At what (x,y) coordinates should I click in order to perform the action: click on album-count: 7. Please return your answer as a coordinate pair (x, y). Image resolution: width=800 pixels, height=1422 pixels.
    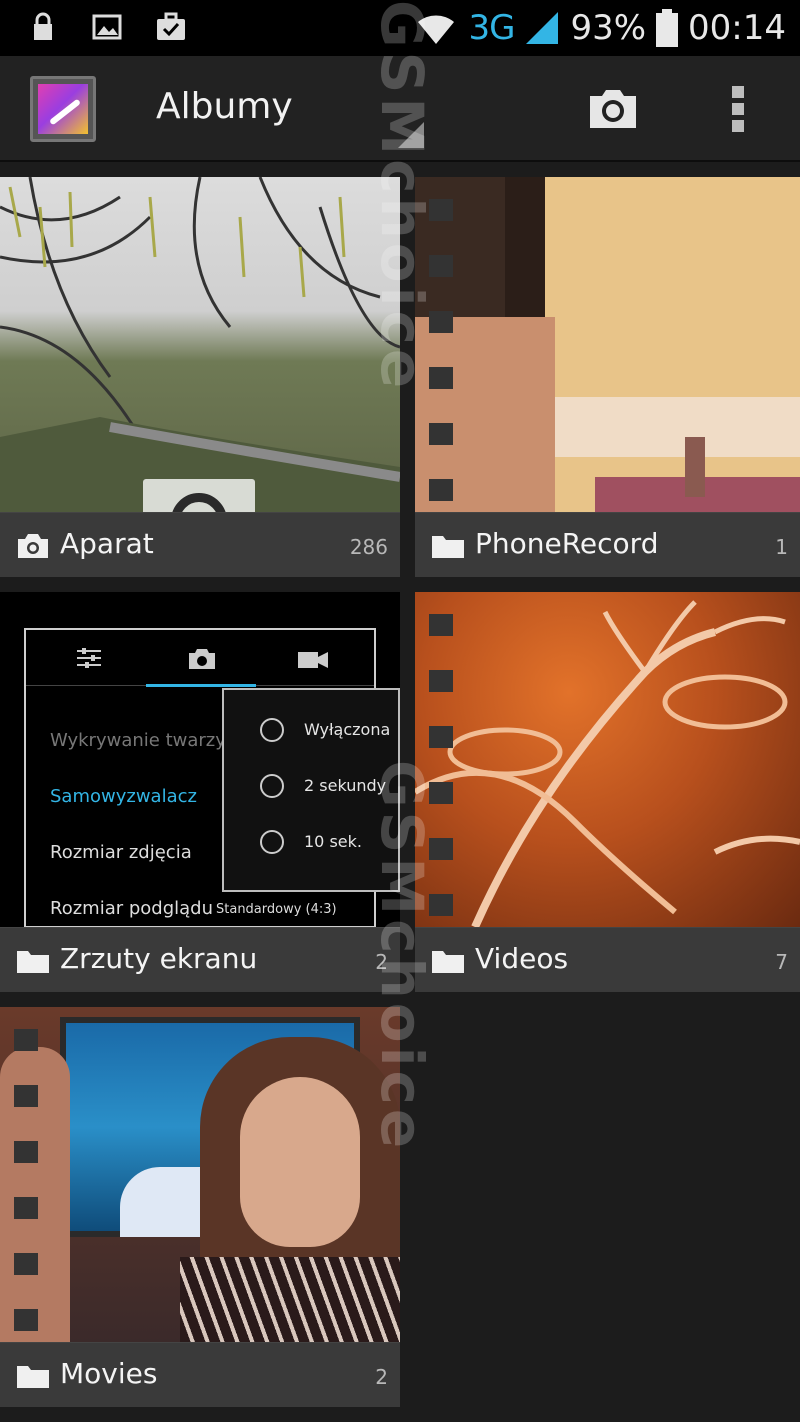
    Looking at the image, I should click on (781, 962).